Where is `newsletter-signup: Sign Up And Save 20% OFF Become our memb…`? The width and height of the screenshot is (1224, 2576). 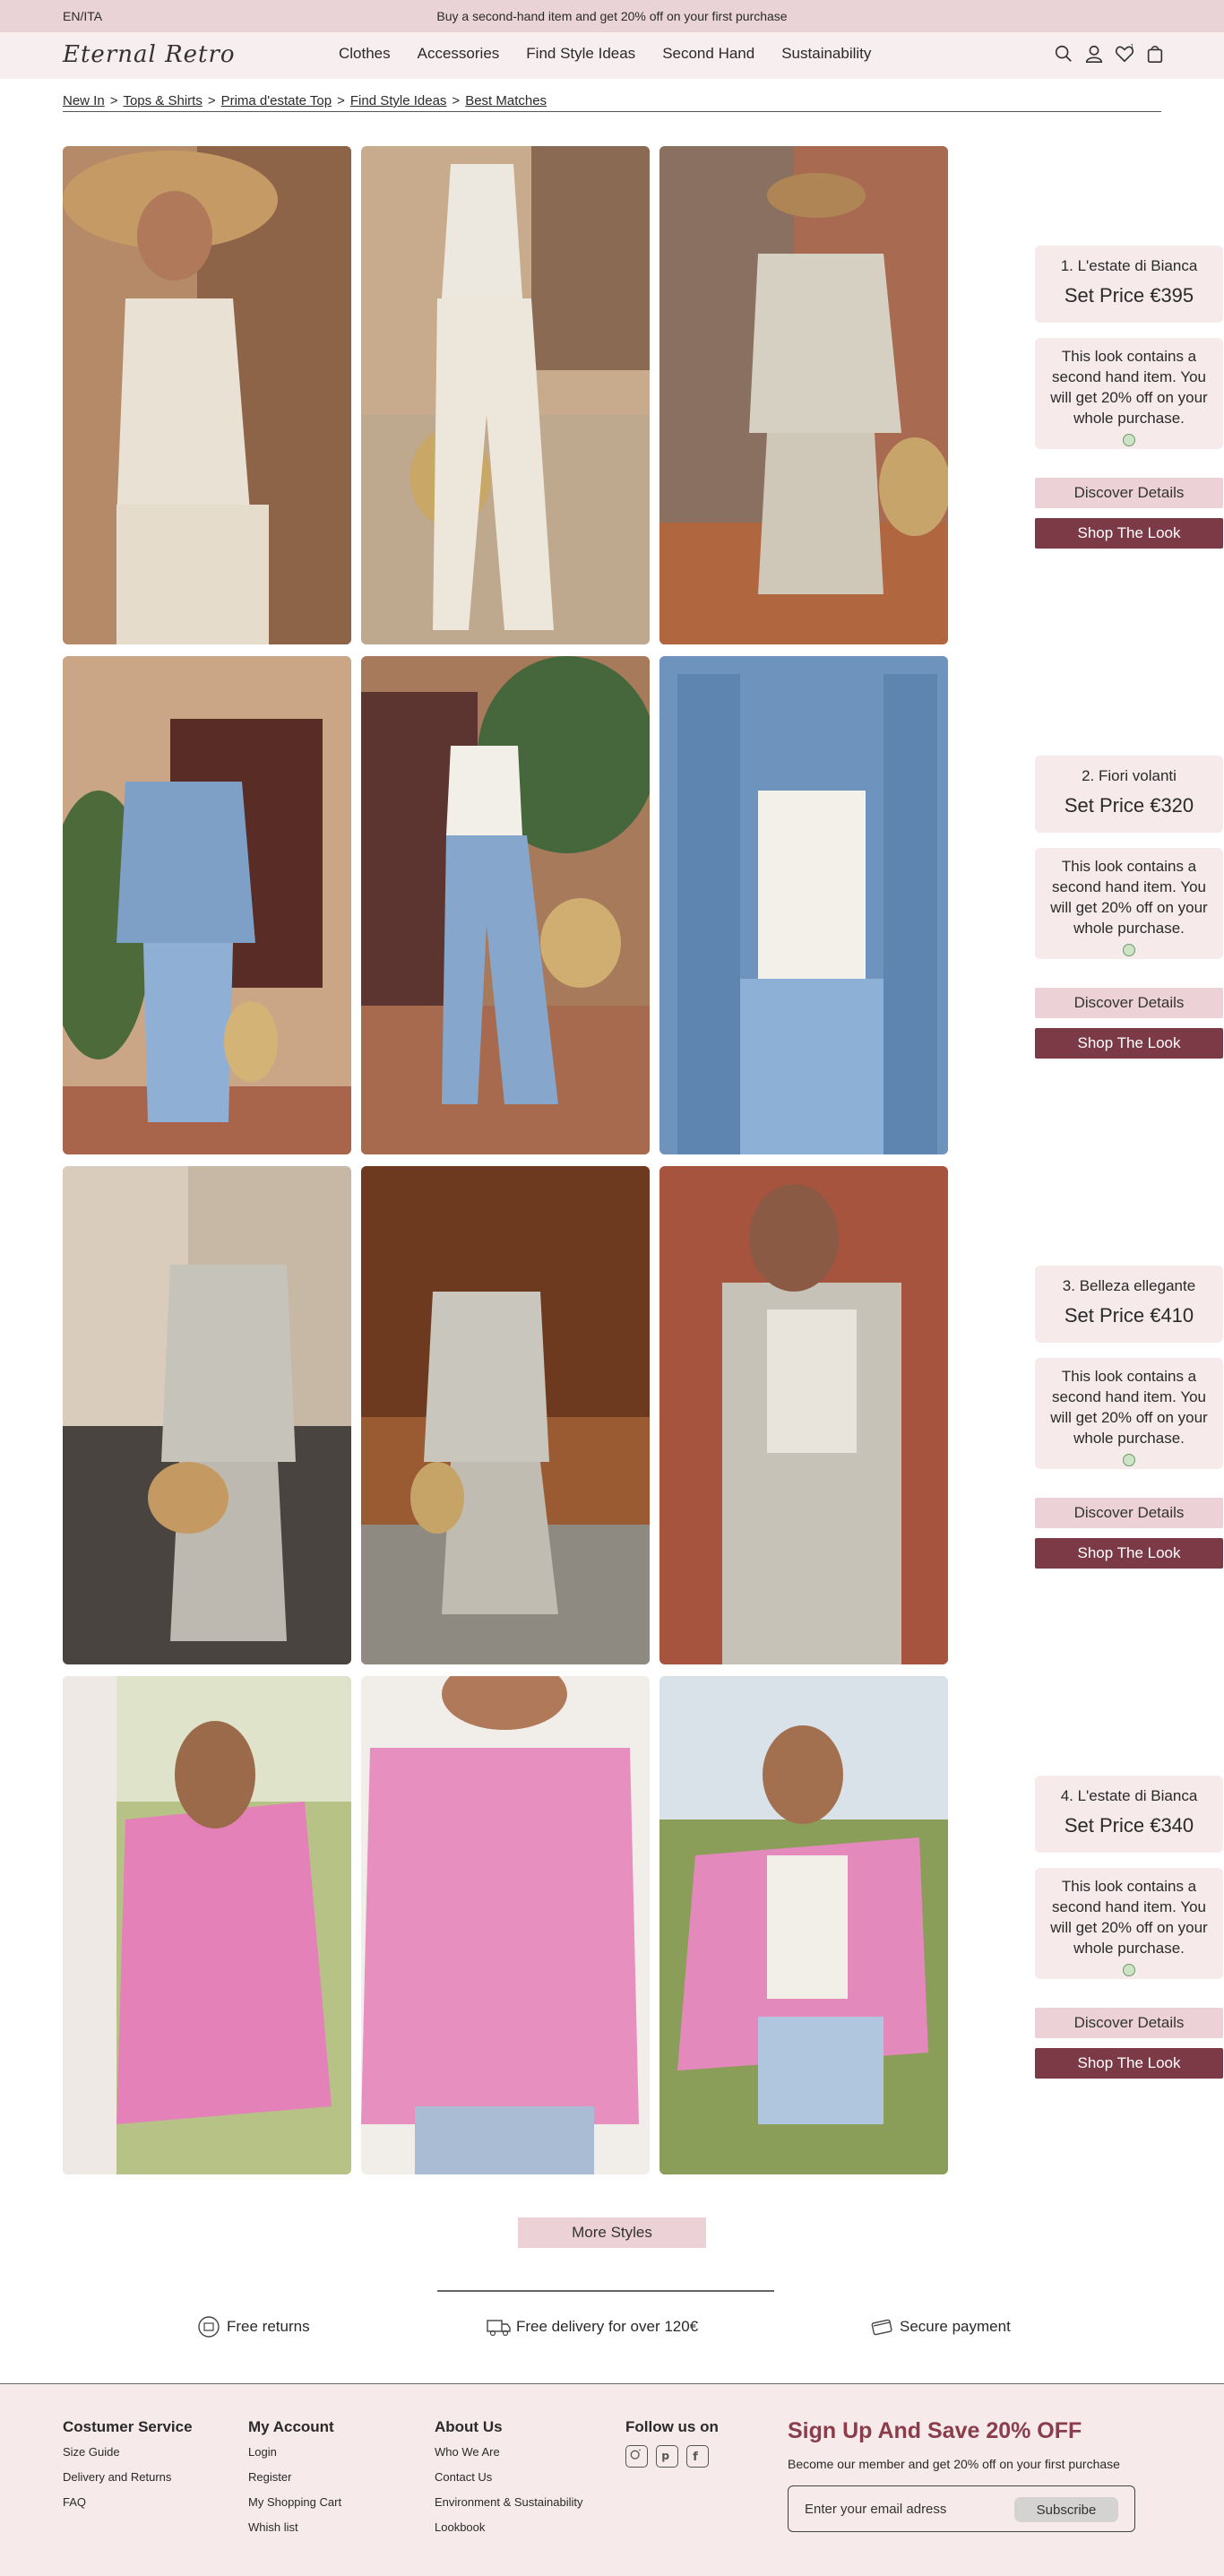
newsletter-signup: Sign Up And Save 20% OFF Become our memb… is located at coordinates (976, 2475).